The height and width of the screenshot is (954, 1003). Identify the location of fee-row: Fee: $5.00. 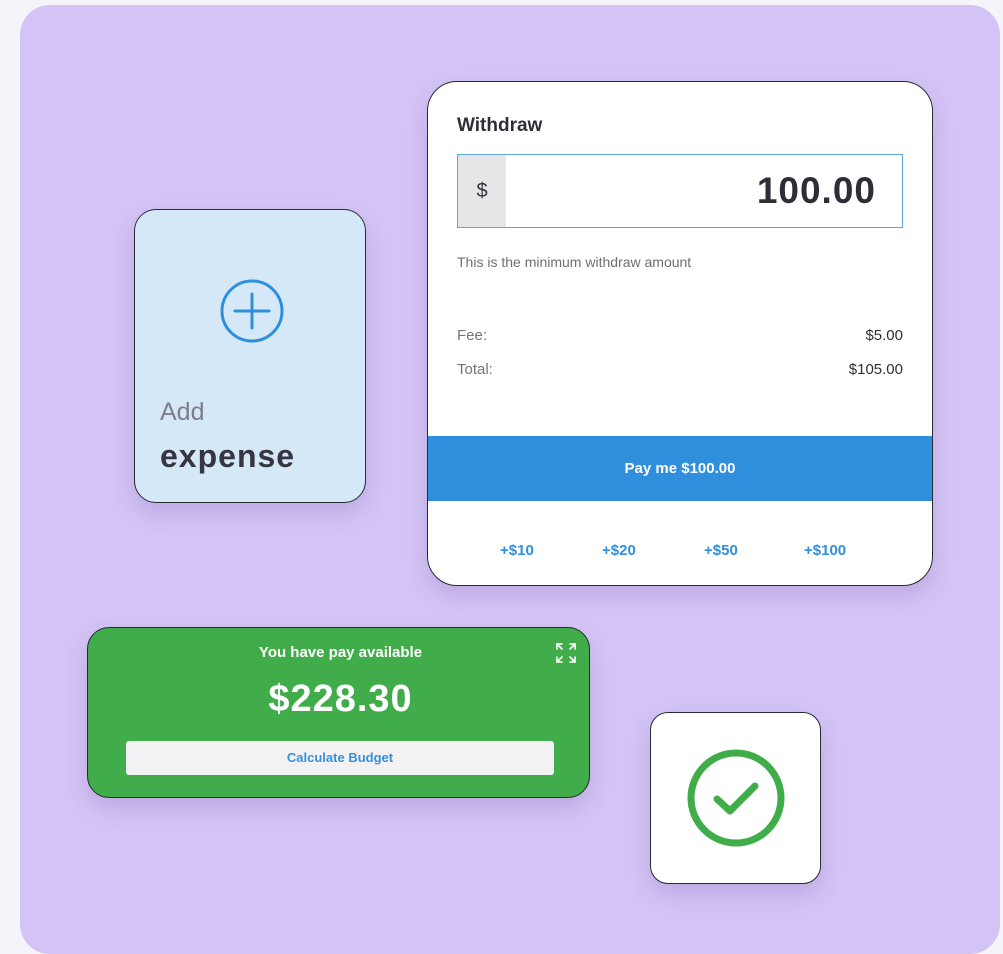
(680, 335).